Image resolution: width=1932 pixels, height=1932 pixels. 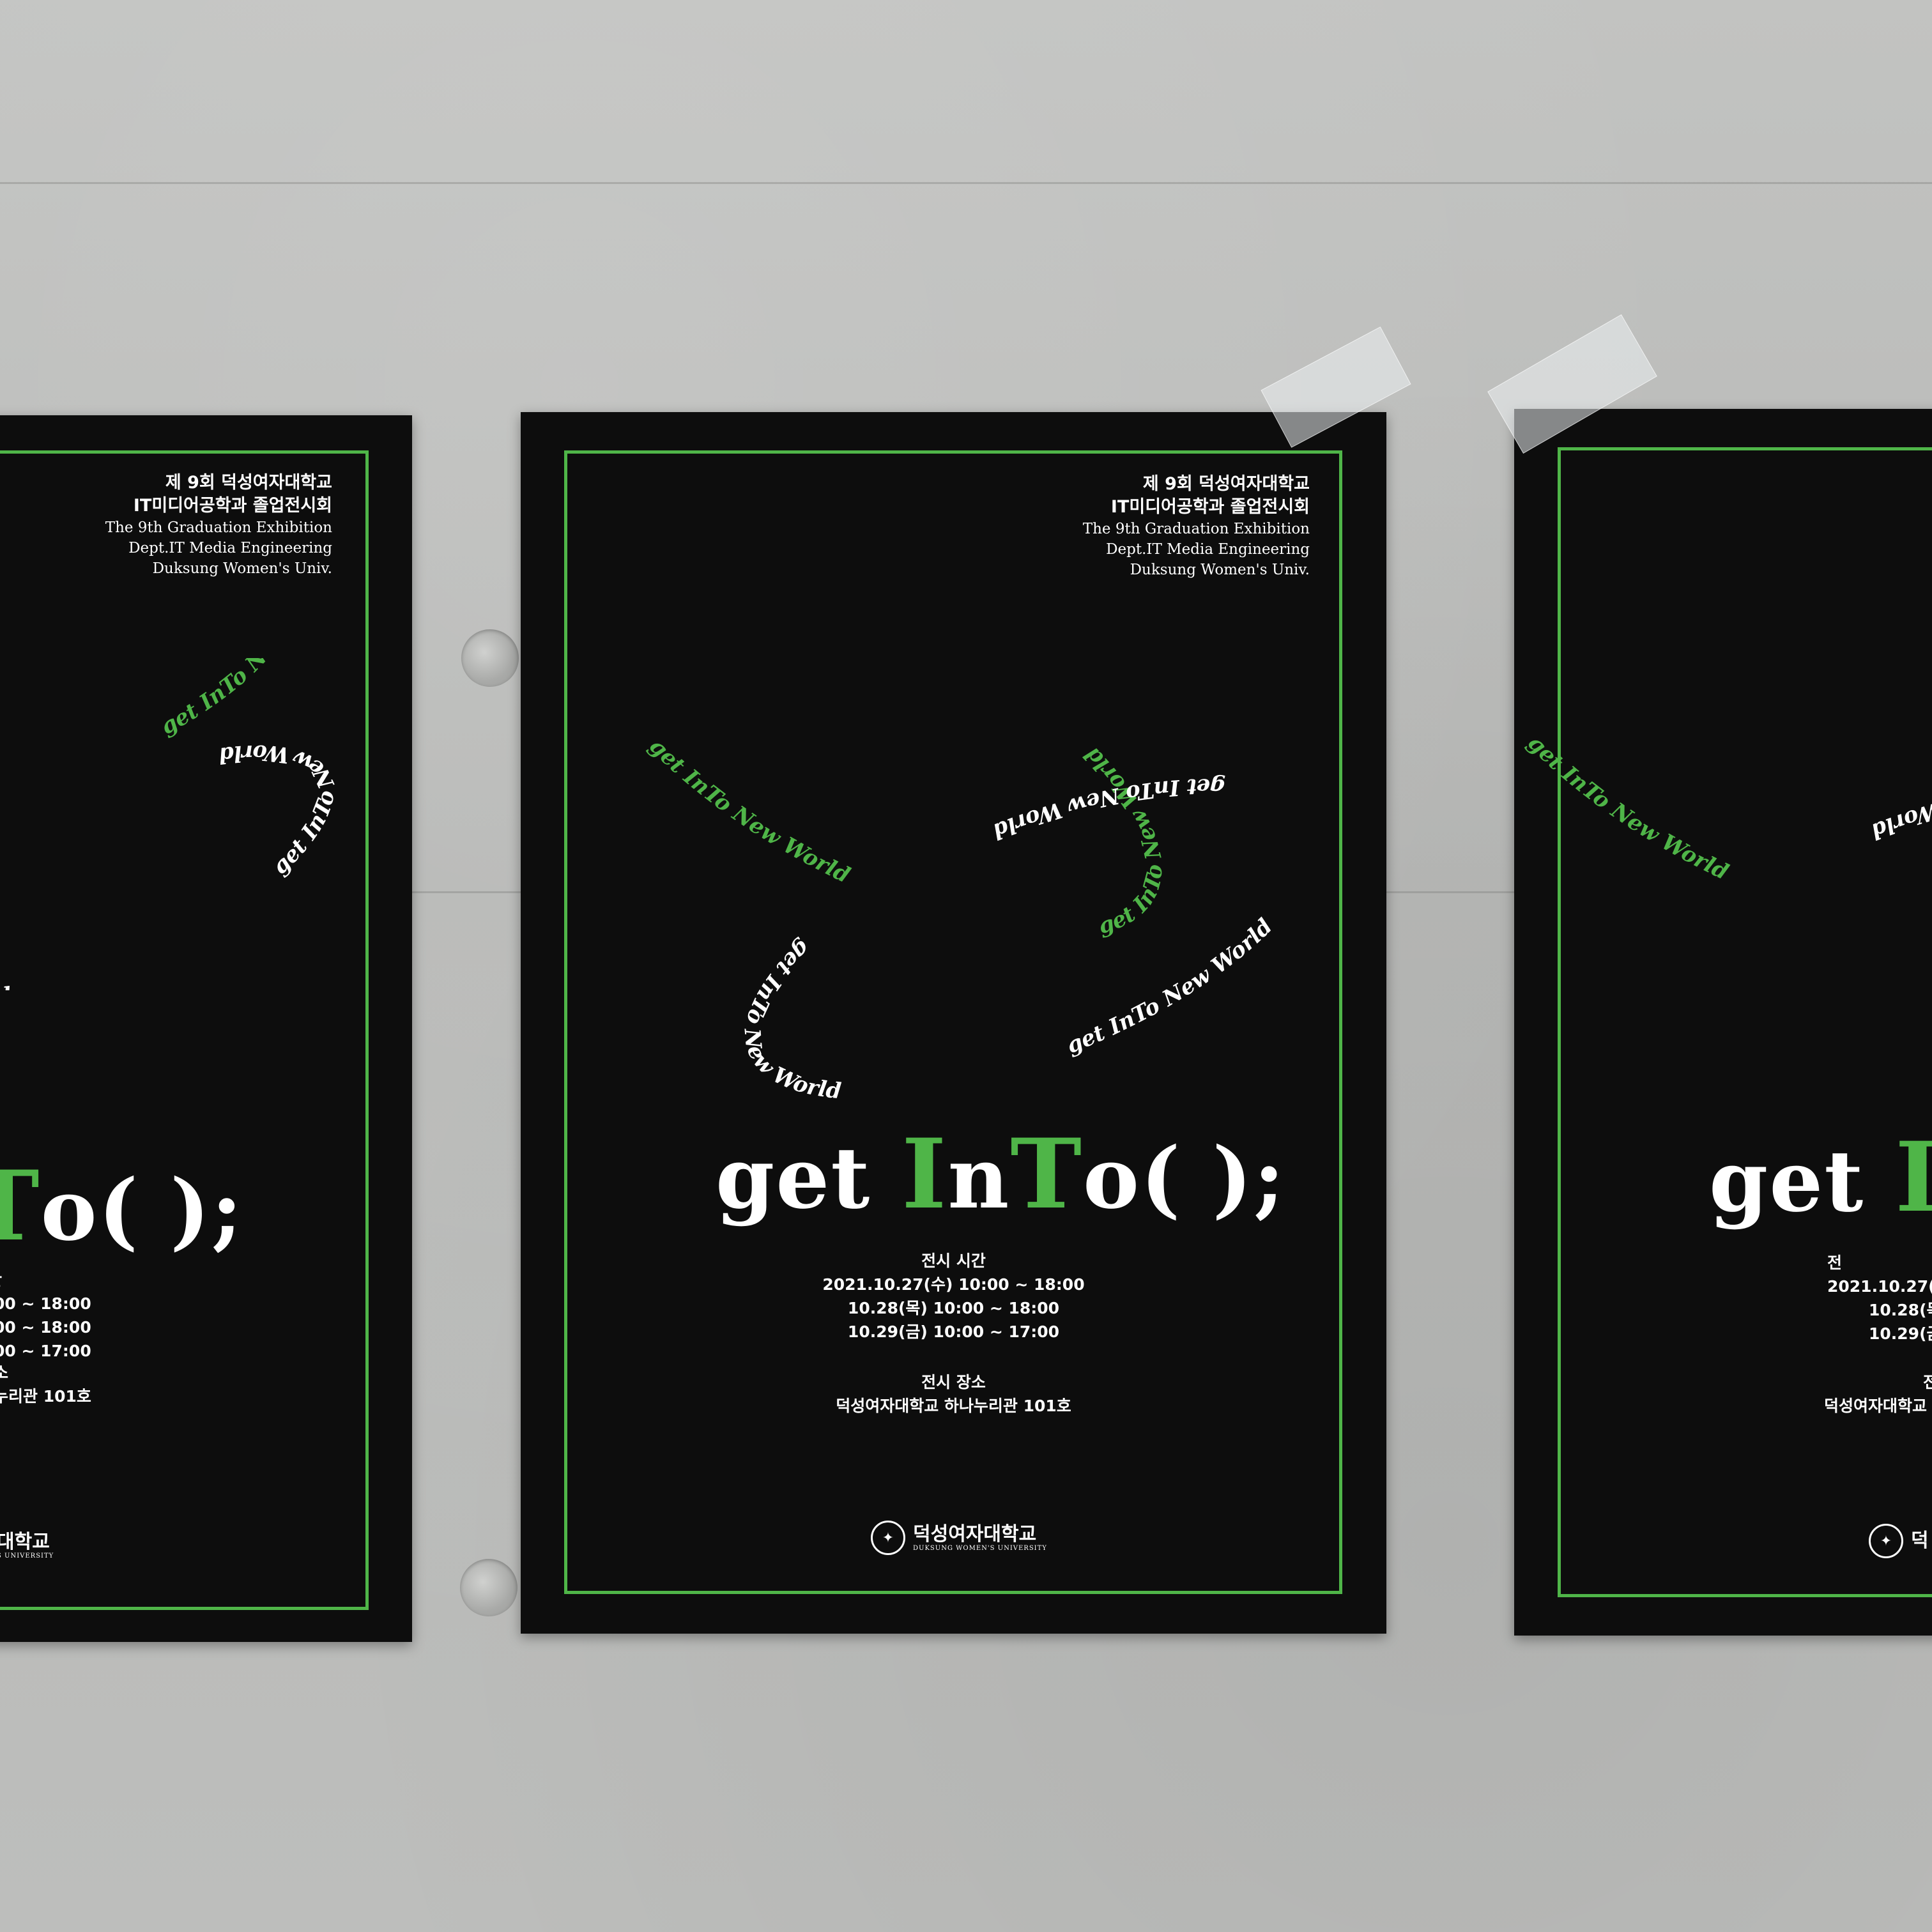 I want to click on venue-line-block: 덕성여자대학교, so click(x=1875, y=1406).